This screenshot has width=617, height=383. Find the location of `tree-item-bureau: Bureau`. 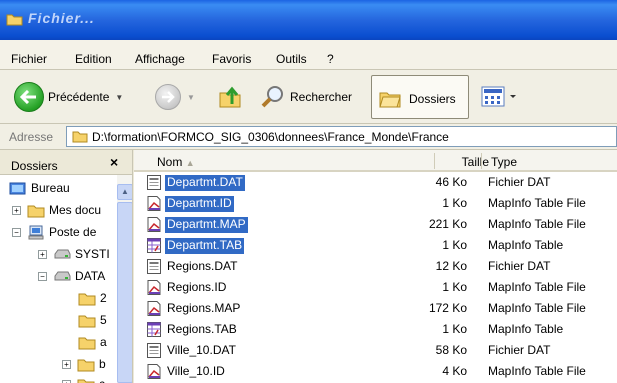

tree-item-bureau: Bureau is located at coordinates (39, 188).